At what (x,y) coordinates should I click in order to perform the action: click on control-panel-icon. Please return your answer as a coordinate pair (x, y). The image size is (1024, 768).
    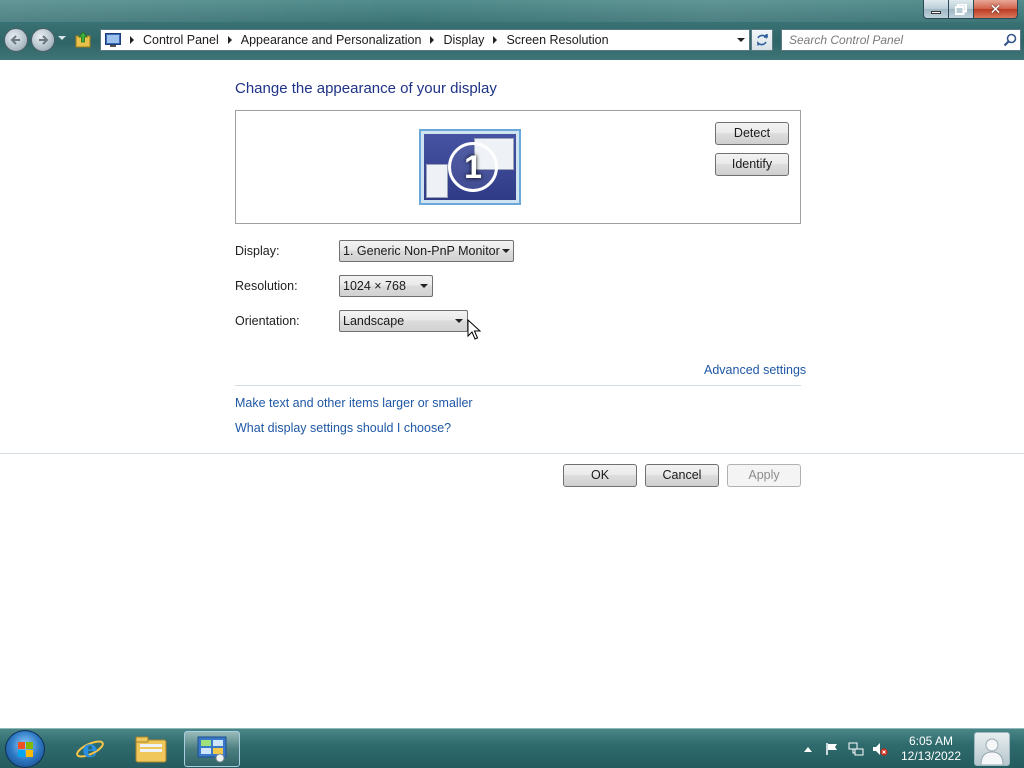
    Looking at the image, I should click on (212, 749).